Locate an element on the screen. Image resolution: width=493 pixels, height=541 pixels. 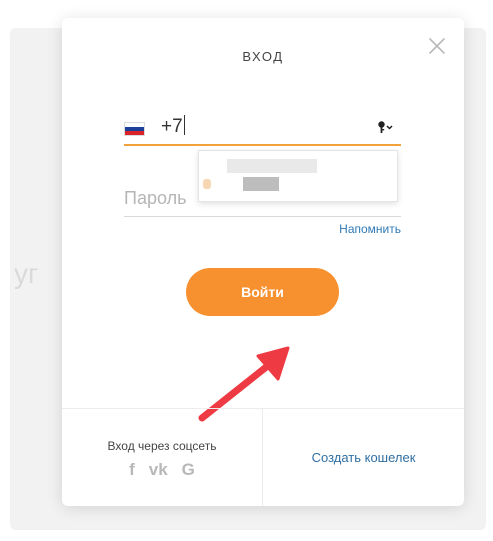
modal-title: ВХОД is located at coordinates (263, 56).